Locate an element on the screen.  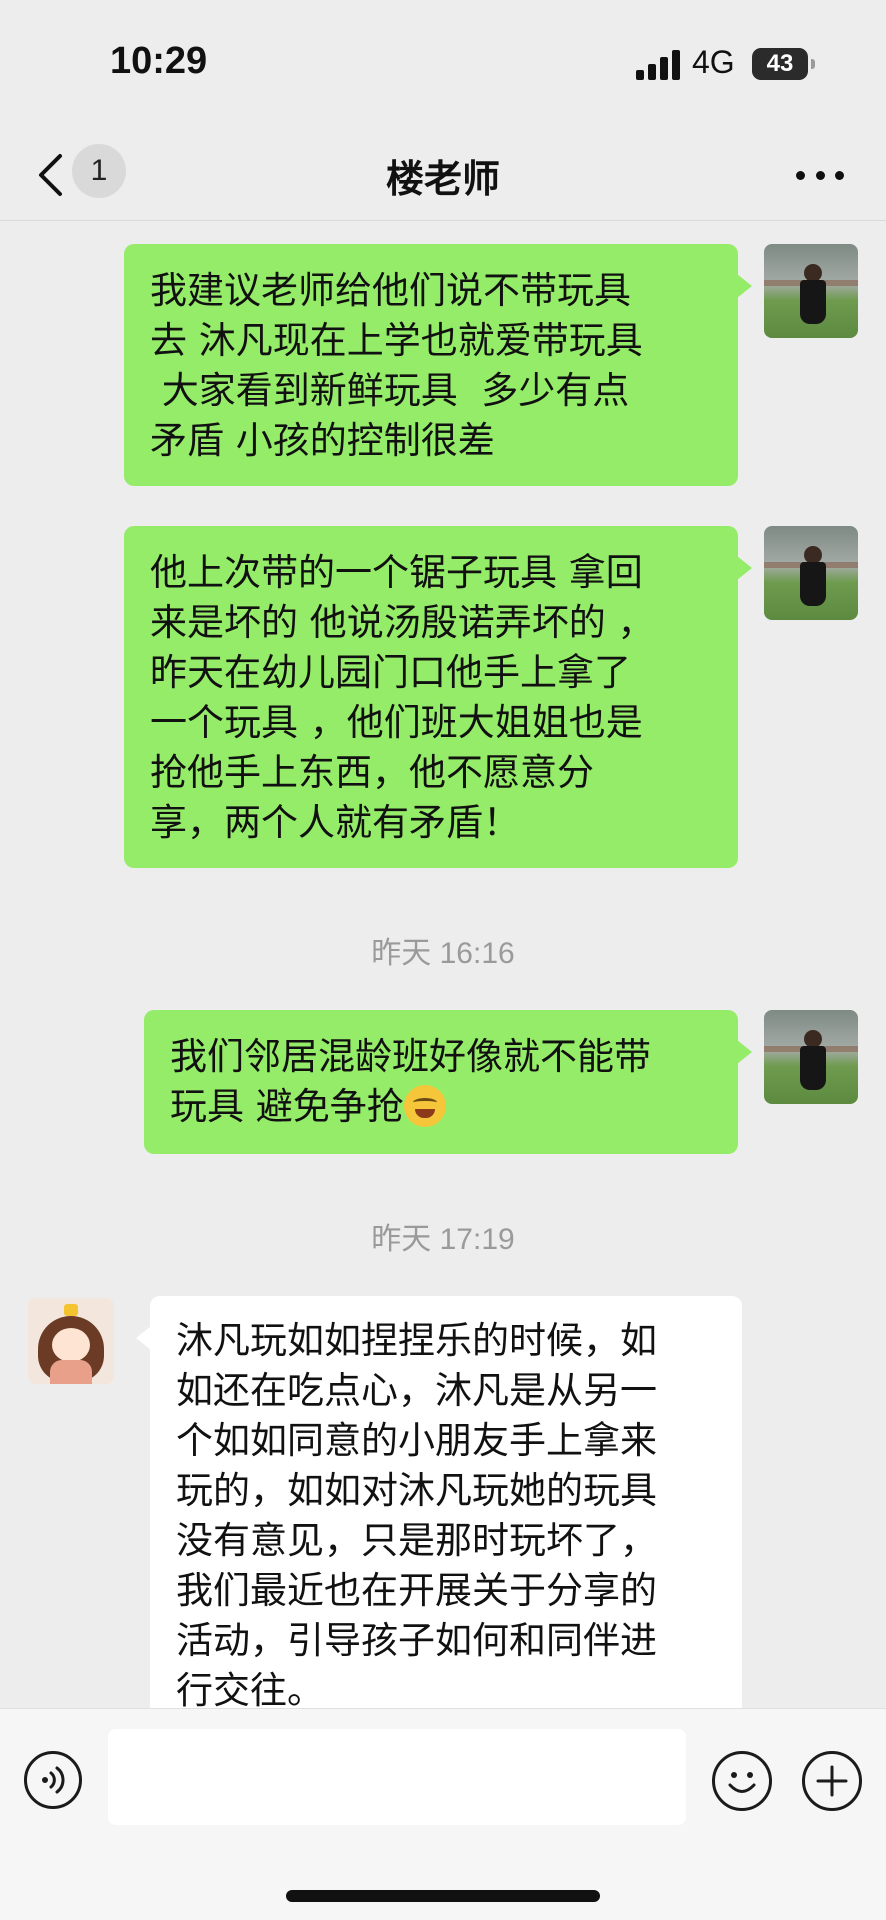
battery-icon: 43 is located at coordinates (783, 64).